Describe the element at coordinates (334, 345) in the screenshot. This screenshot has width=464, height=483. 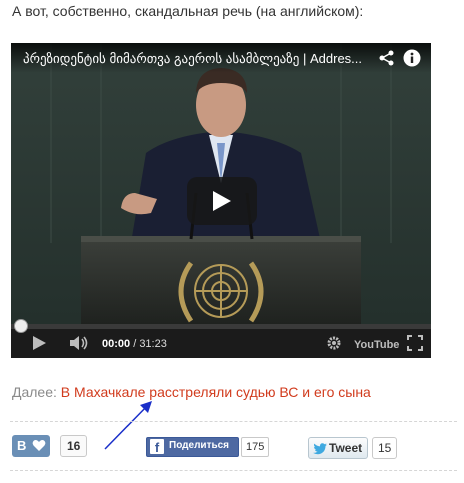
I see `settings-icon` at that location.